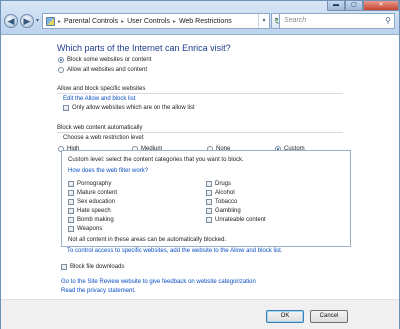 The image size is (400, 329). What do you see at coordinates (225, 193) in the screenshot?
I see `checkbox-label: Alcohol` at bounding box center [225, 193].